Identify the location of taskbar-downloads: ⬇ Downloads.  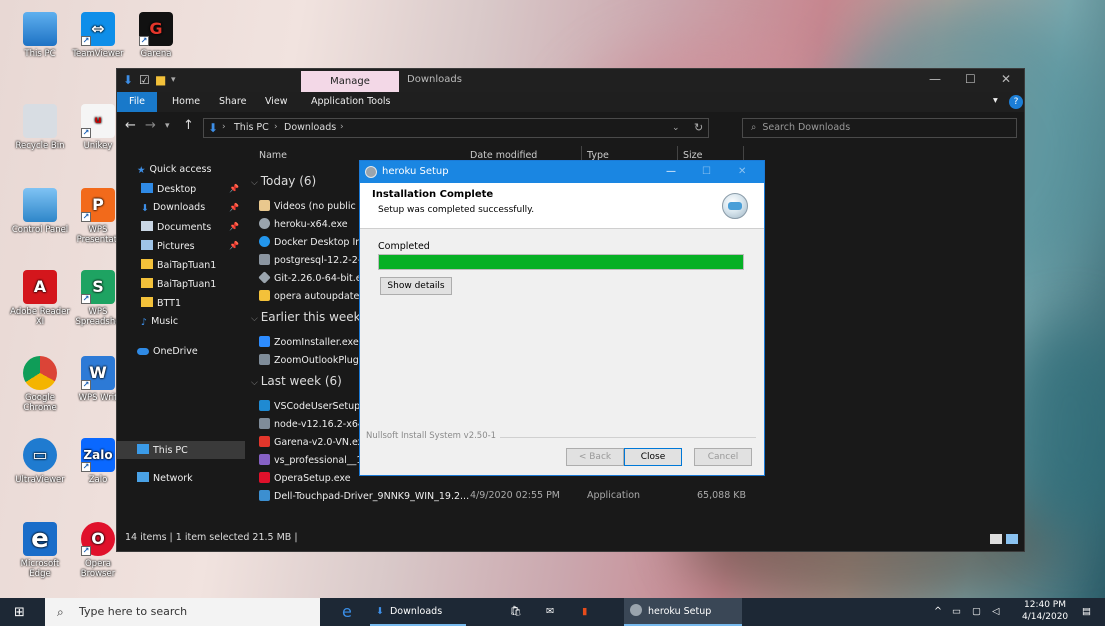
(409, 612).